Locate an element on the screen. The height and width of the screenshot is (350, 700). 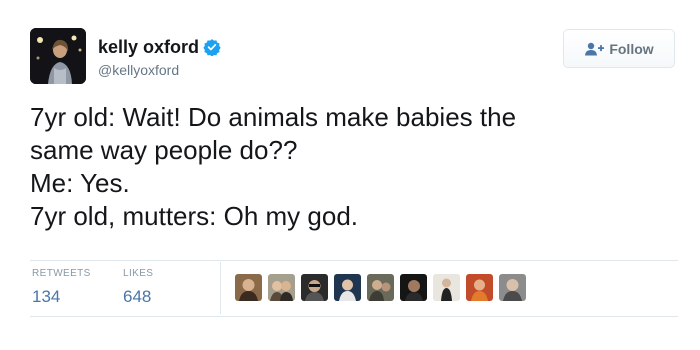
follow-button-label: Follow is located at coordinates (631, 48).